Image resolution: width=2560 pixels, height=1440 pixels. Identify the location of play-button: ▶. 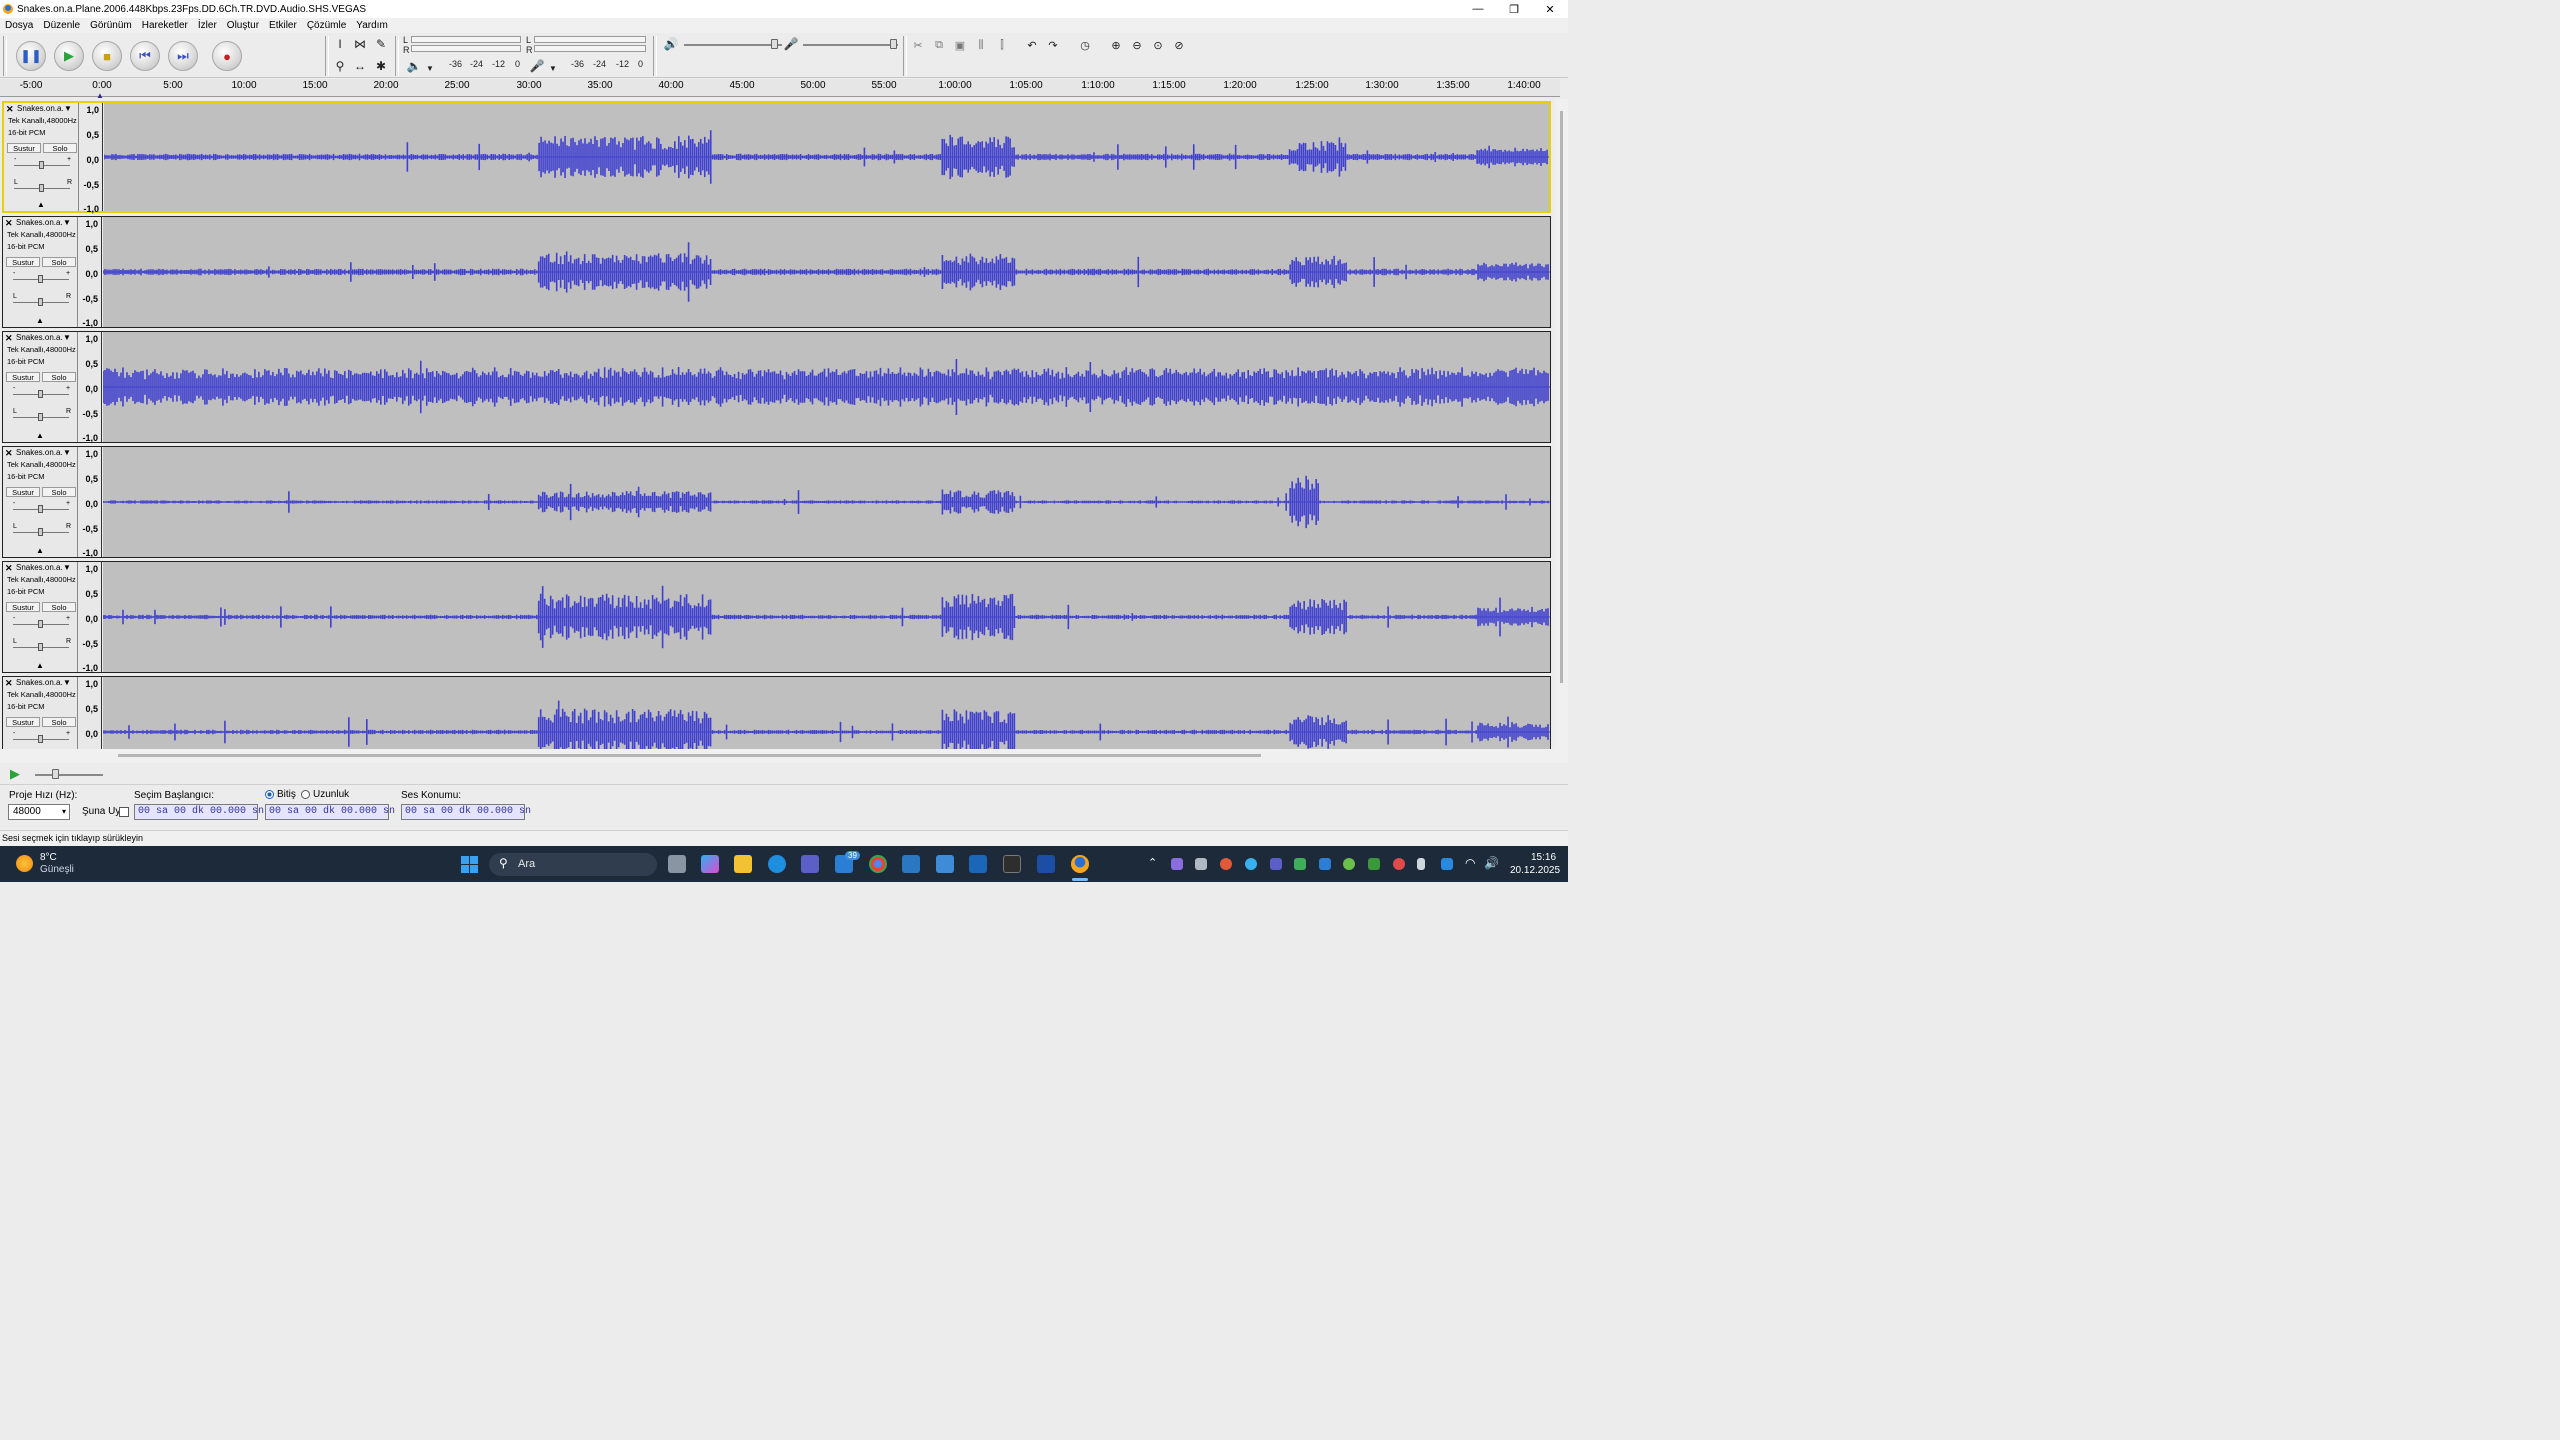
(69, 56).